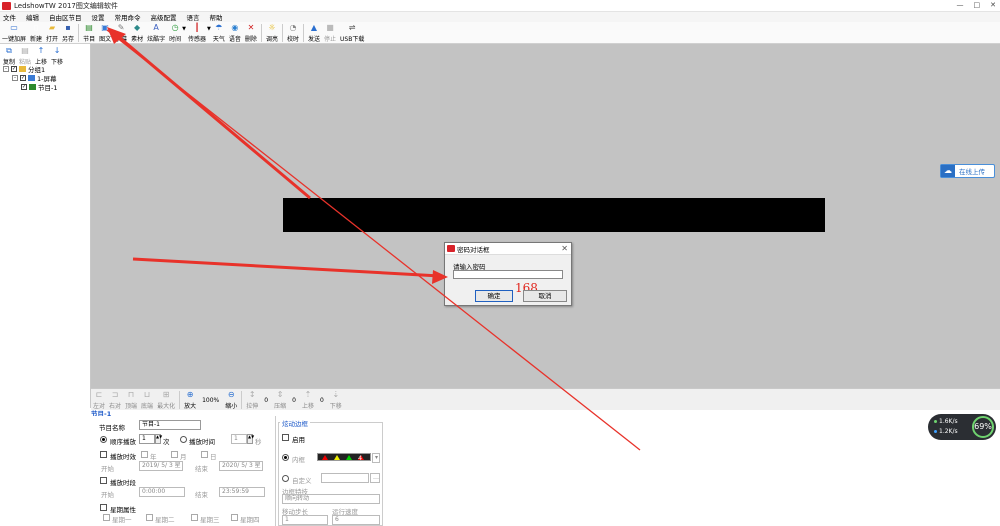 This screenshot has width=1000, height=526. Describe the element at coordinates (250, 439) in the screenshot. I see `play-duration-spinner: ▲▼` at that location.